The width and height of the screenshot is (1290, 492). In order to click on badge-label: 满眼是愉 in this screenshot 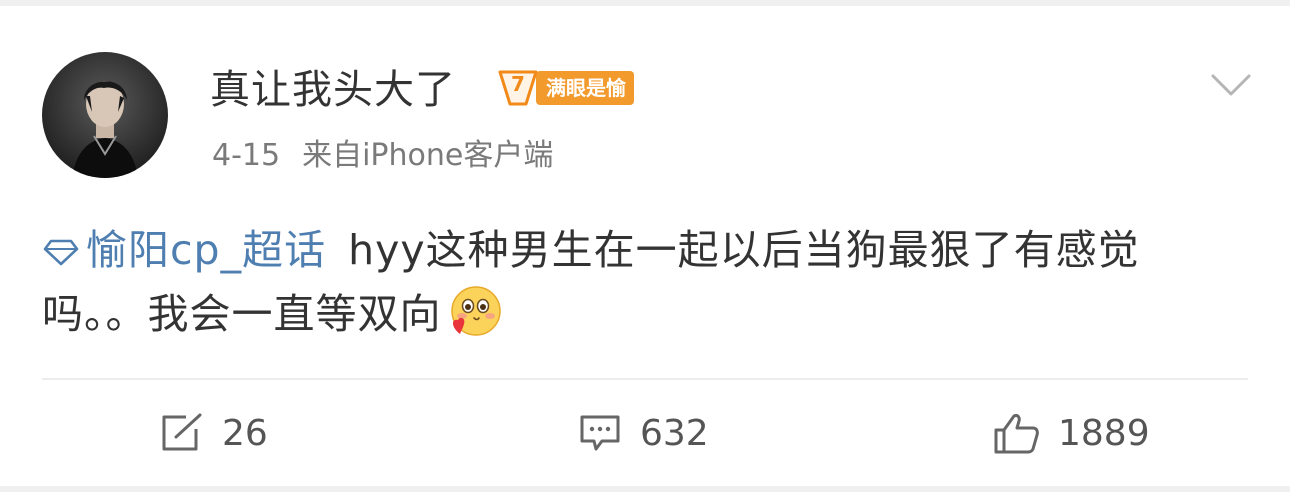, I will do `click(585, 88)`.